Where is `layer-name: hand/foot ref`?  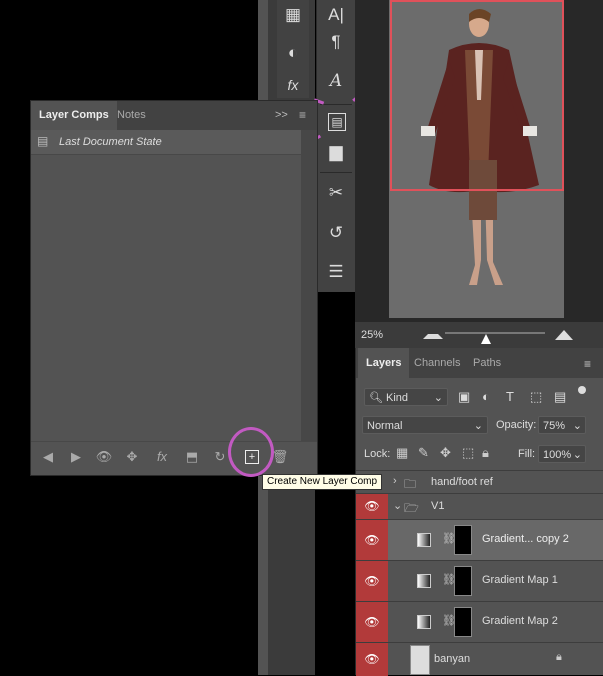
layer-name: hand/foot ref is located at coordinates (462, 482).